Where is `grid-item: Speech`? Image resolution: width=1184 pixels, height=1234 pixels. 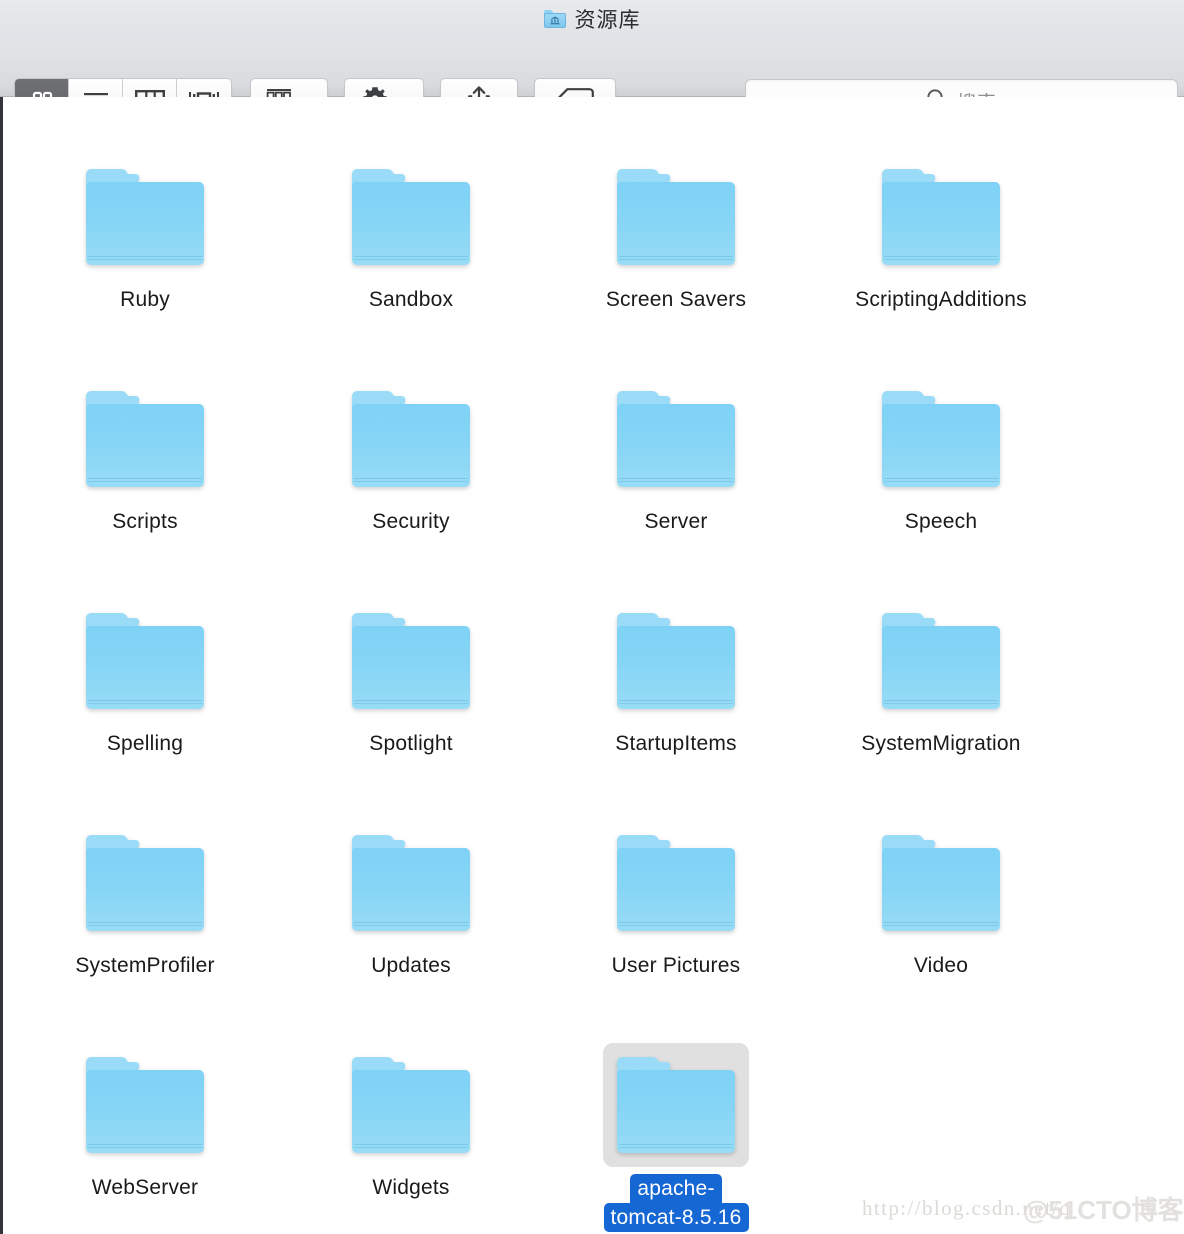 grid-item: Speech is located at coordinates (941, 456).